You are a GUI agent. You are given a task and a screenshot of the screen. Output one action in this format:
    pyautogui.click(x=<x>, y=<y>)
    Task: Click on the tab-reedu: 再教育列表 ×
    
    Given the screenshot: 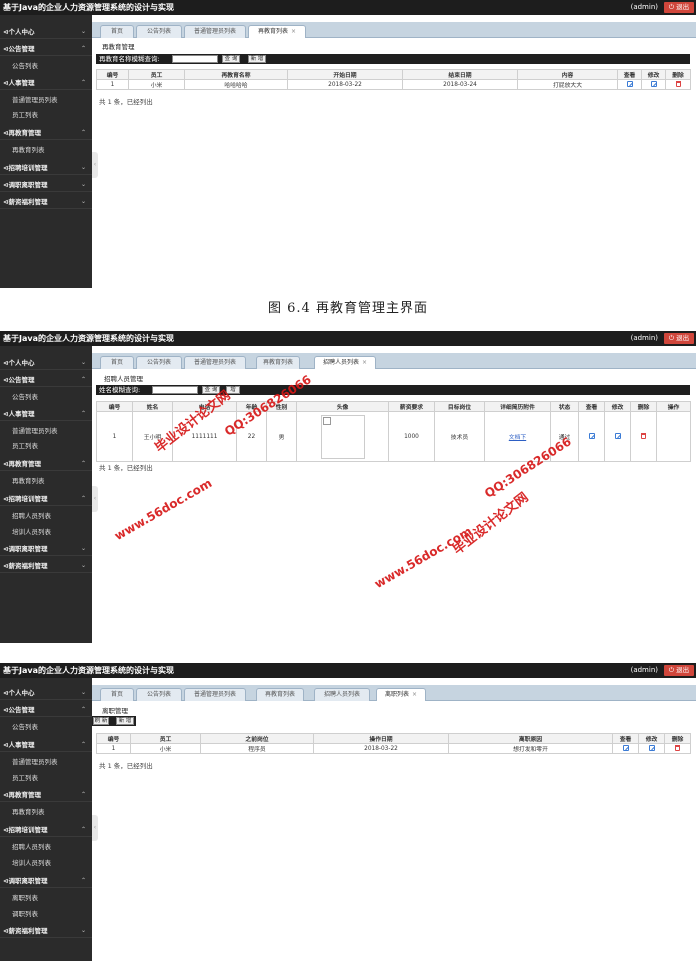 What is the action you would take?
    pyautogui.click(x=277, y=31)
    